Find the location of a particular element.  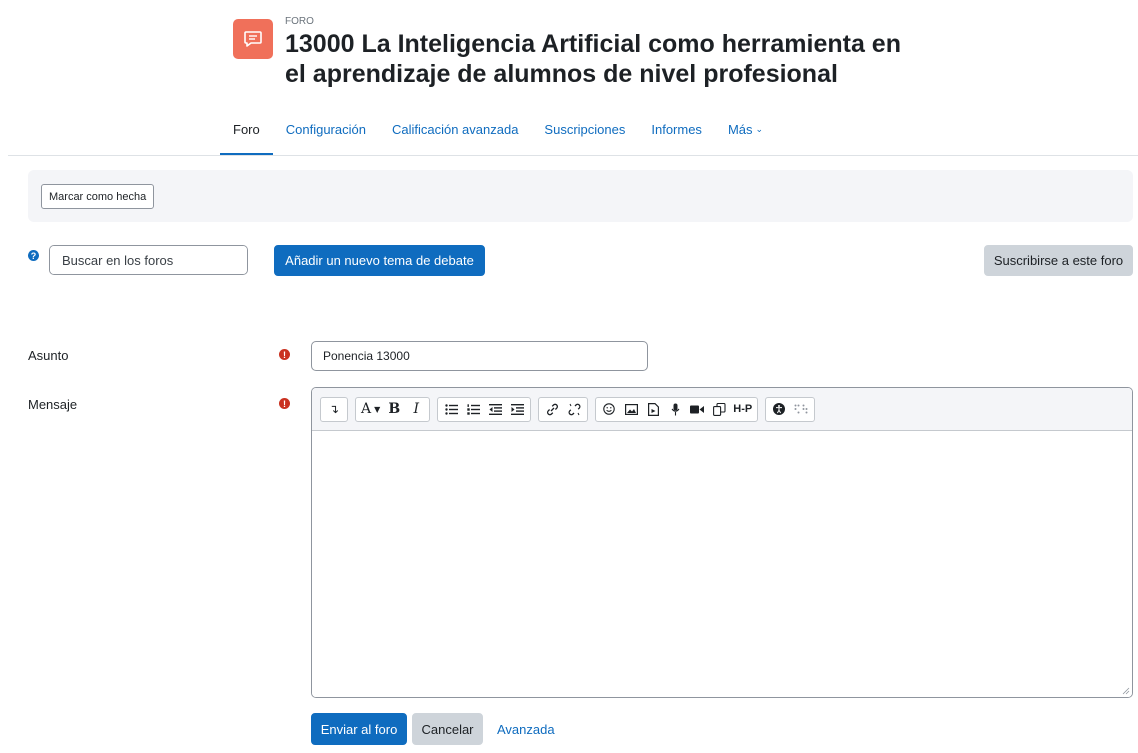

subject-input is located at coordinates (479, 356).